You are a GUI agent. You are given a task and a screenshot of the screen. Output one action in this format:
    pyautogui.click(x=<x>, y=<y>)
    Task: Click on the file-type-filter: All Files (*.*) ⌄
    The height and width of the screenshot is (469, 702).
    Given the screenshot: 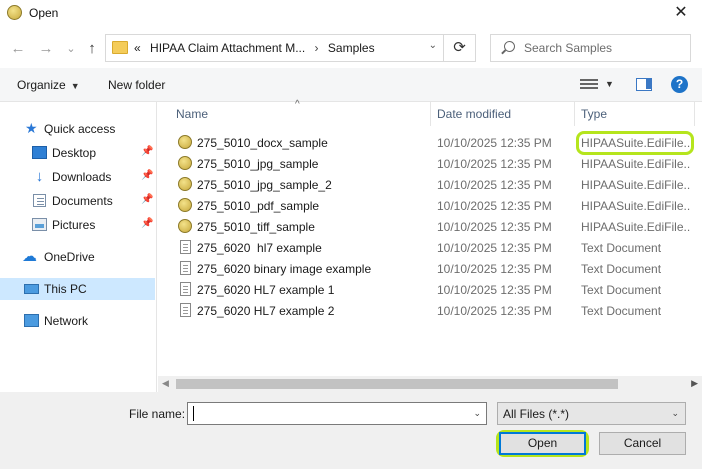 What is the action you would take?
    pyautogui.click(x=591, y=413)
    